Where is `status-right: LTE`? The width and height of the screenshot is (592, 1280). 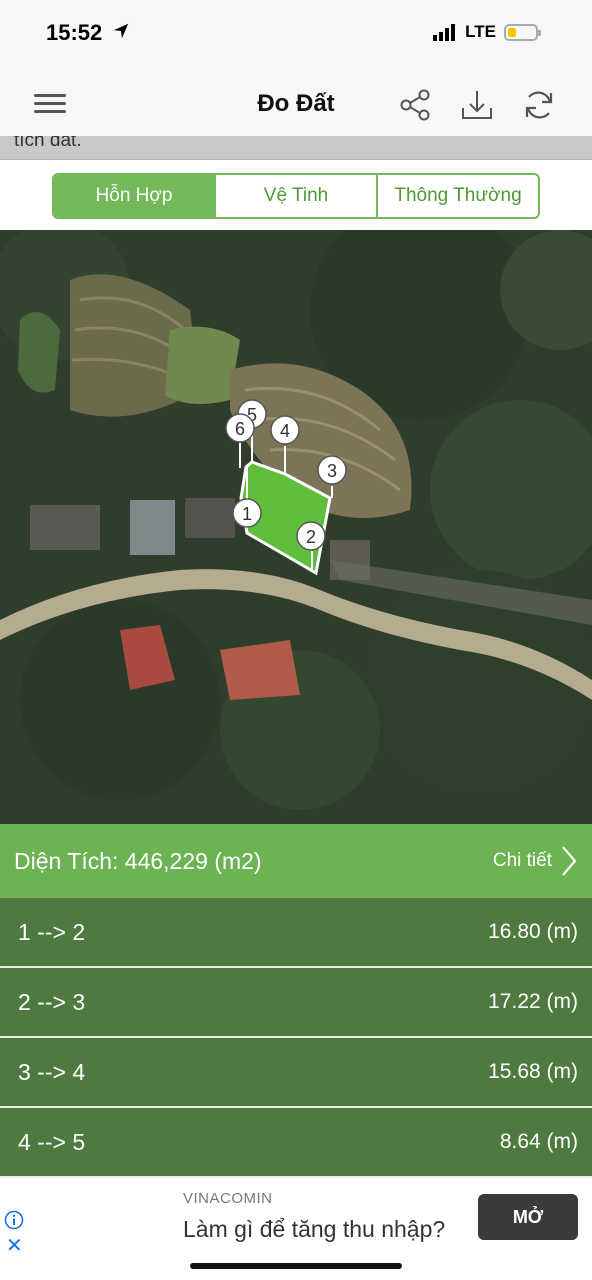 status-right: LTE is located at coordinates (487, 32).